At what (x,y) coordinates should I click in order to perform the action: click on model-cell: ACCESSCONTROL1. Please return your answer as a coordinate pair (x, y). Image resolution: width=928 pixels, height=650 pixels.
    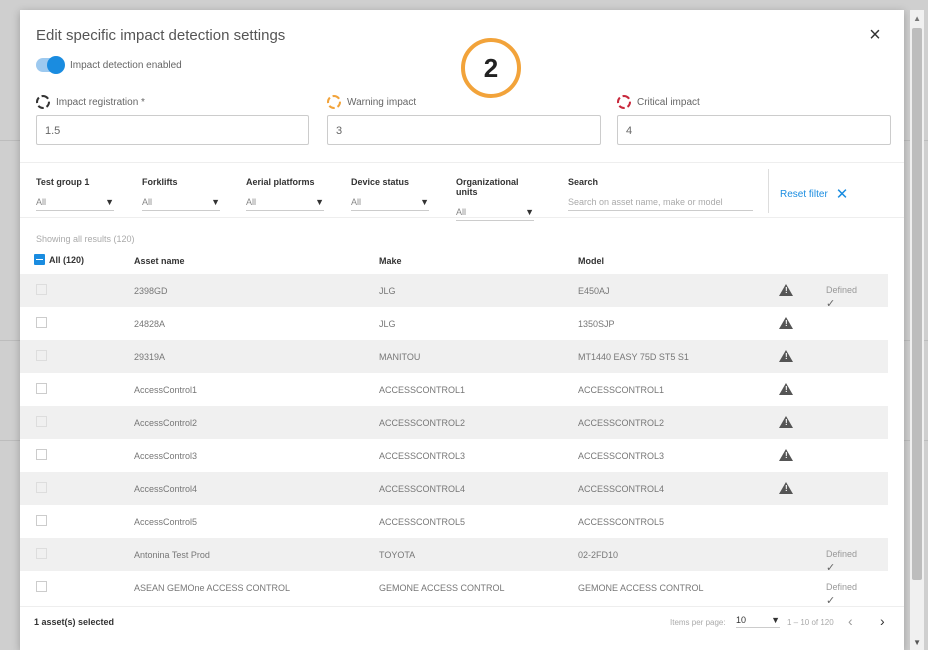
    Looking at the image, I should click on (621, 390).